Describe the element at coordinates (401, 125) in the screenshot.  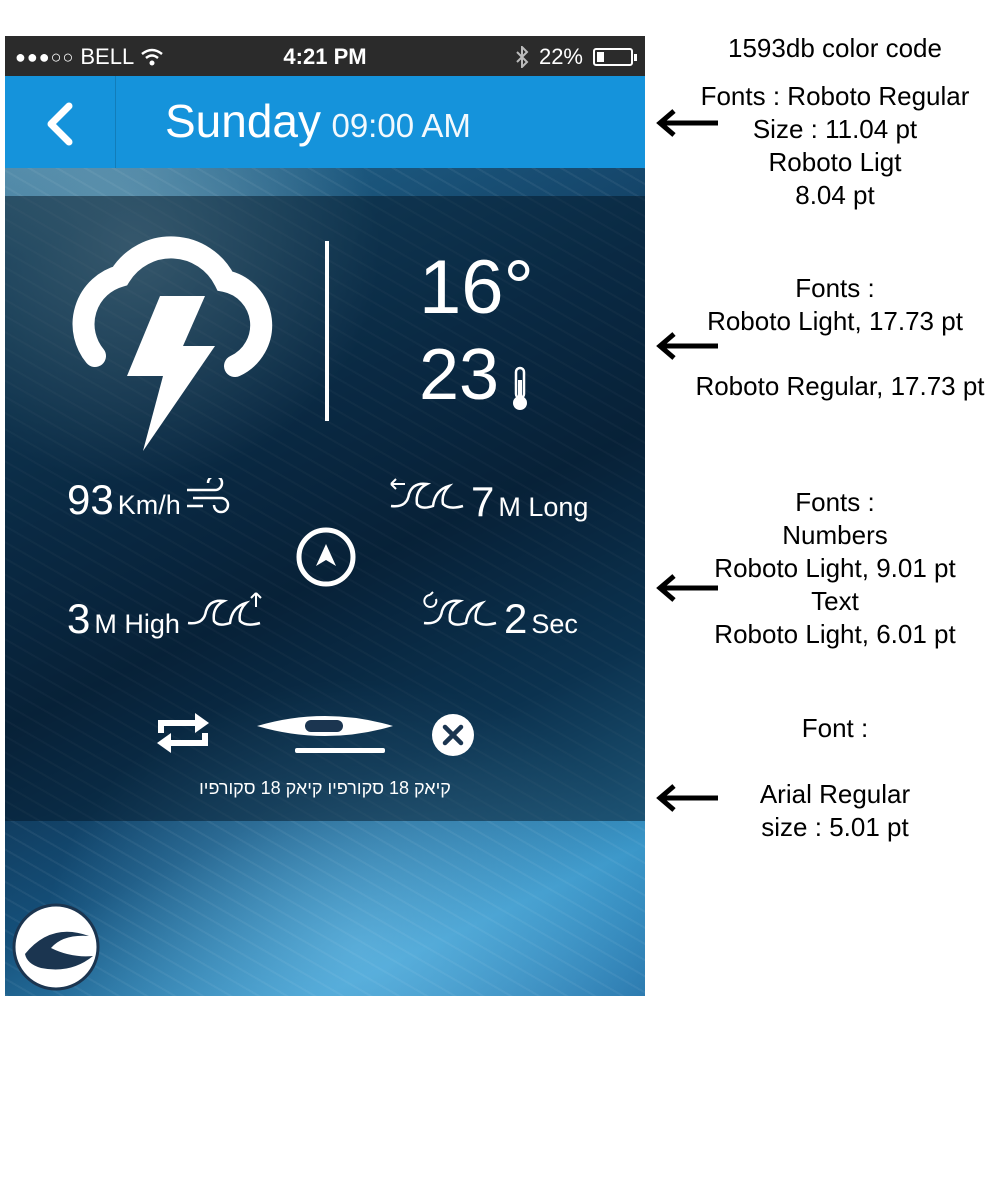
I see `forecast-time: 09:00 AM` at that location.